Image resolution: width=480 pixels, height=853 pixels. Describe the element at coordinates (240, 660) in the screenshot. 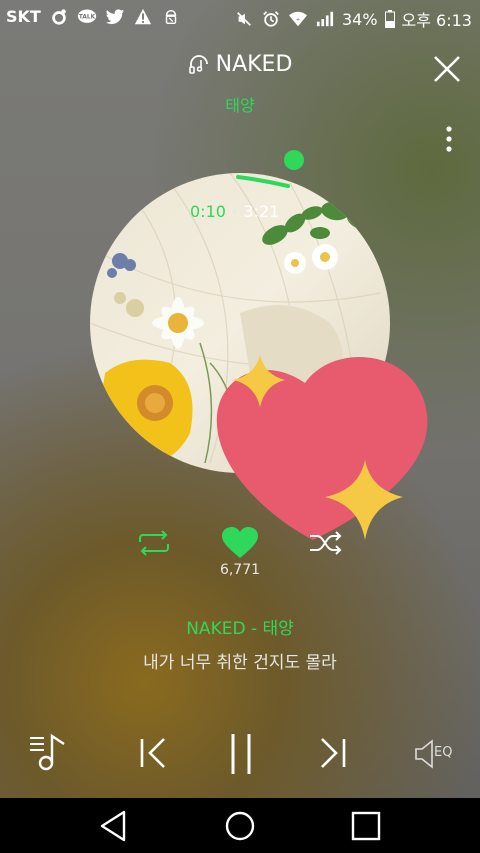

I see `lyrics-current-line: 내가 너무 취한 건지도 몰라` at that location.